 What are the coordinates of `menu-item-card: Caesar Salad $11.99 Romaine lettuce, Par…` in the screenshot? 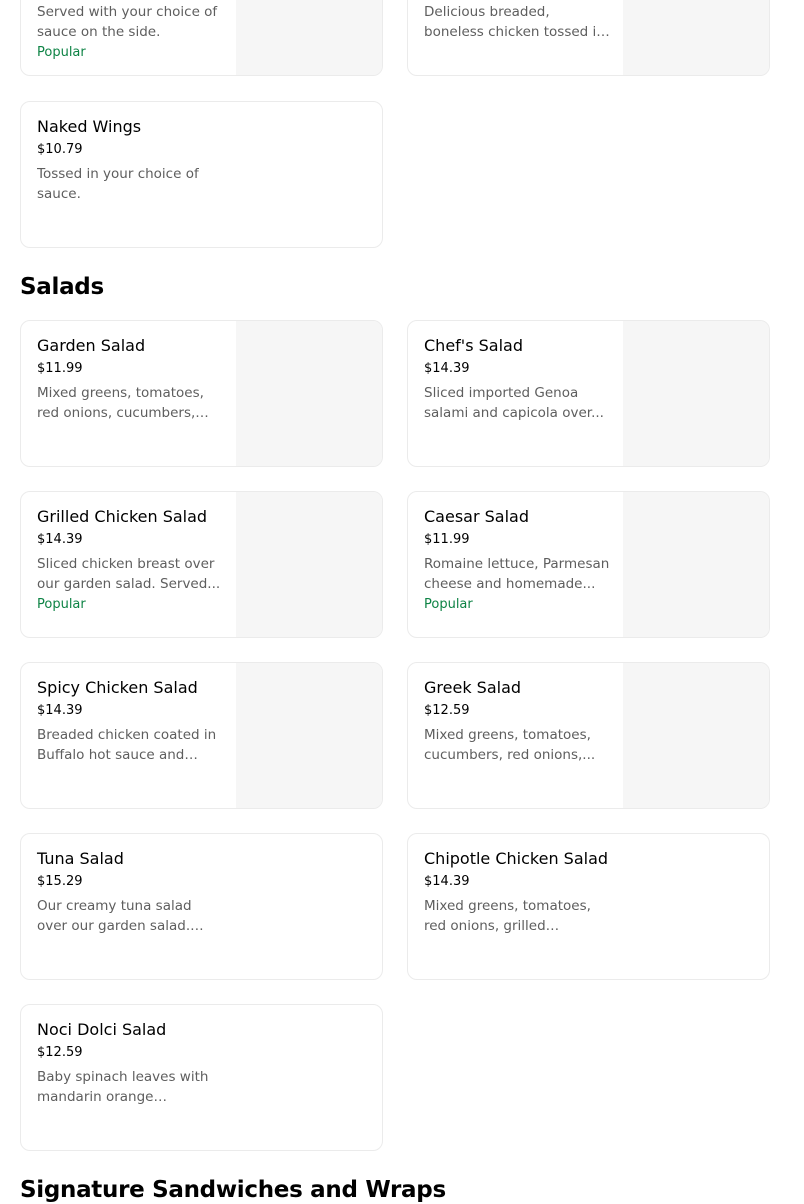 It's located at (588, 564).